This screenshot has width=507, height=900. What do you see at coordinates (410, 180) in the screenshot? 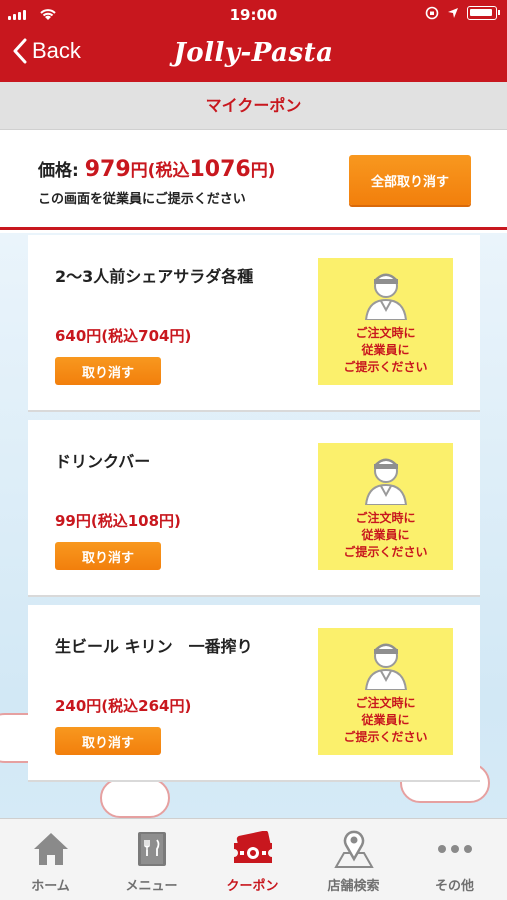
I see `cancel-all-button: 全部取り消す` at bounding box center [410, 180].